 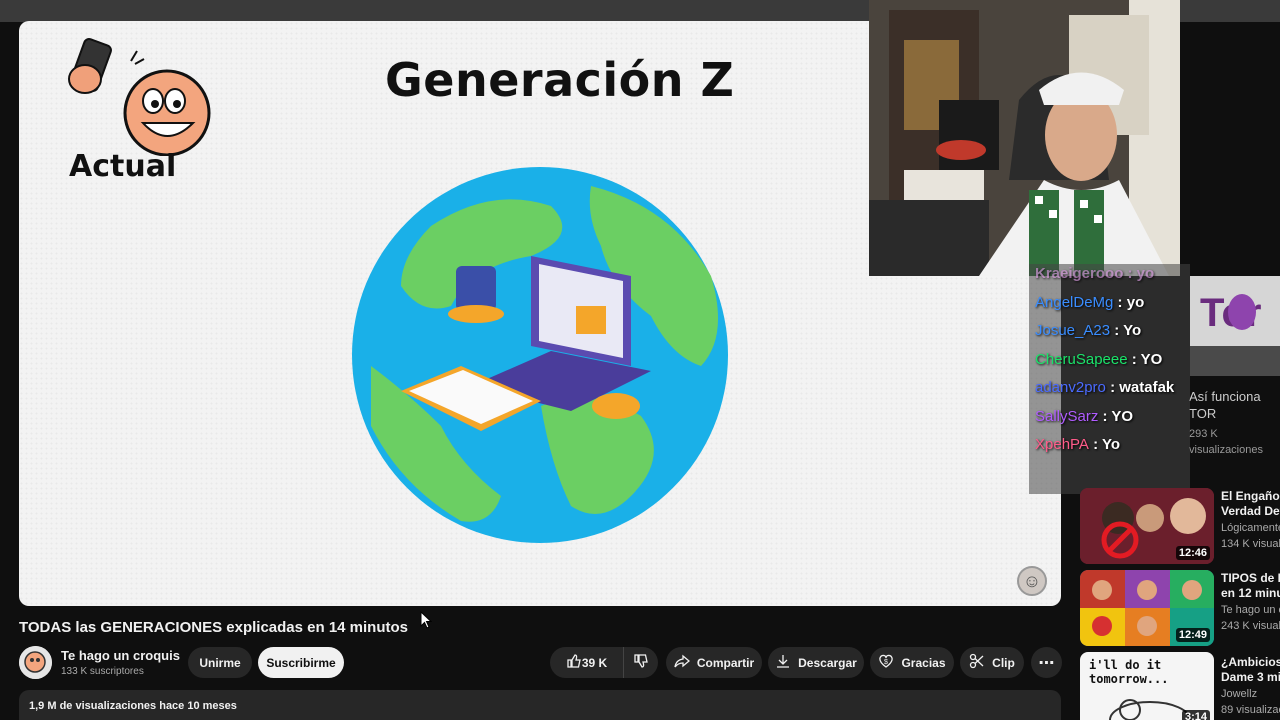 What do you see at coordinates (1066, 416) in the screenshot?
I see `chat-username: SallySarz` at bounding box center [1066, 416].